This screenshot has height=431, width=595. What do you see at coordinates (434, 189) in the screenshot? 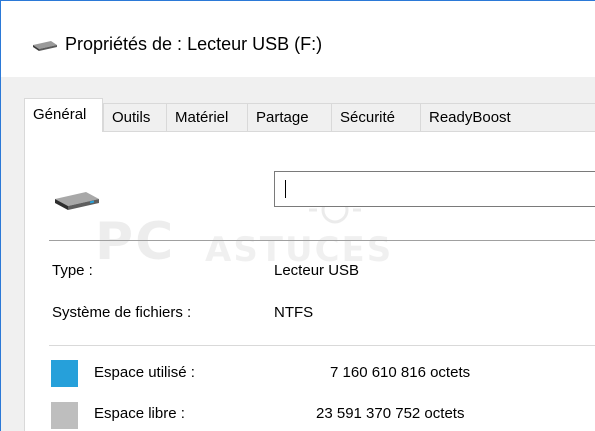
I see `drive-name-input` at bounding box center [434, 189].